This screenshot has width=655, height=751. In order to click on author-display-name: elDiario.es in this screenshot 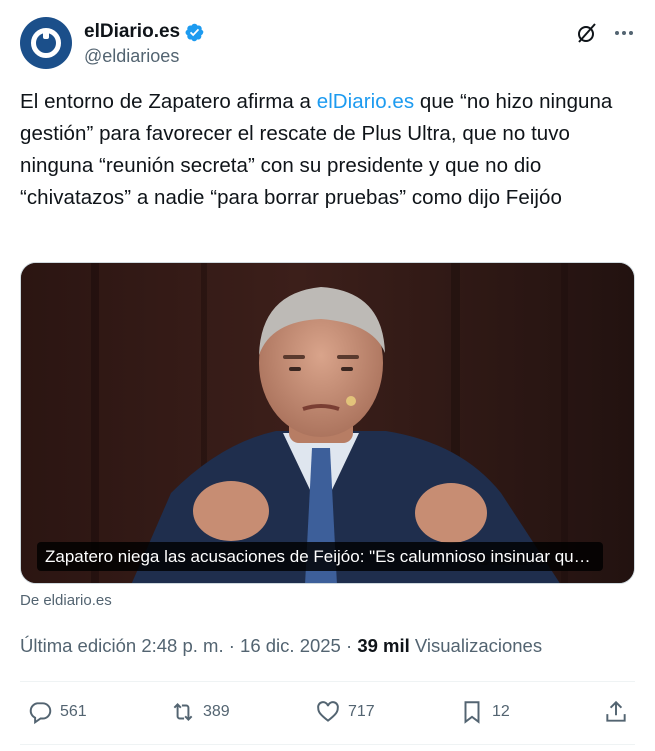, I will do `click(132, 32)`.